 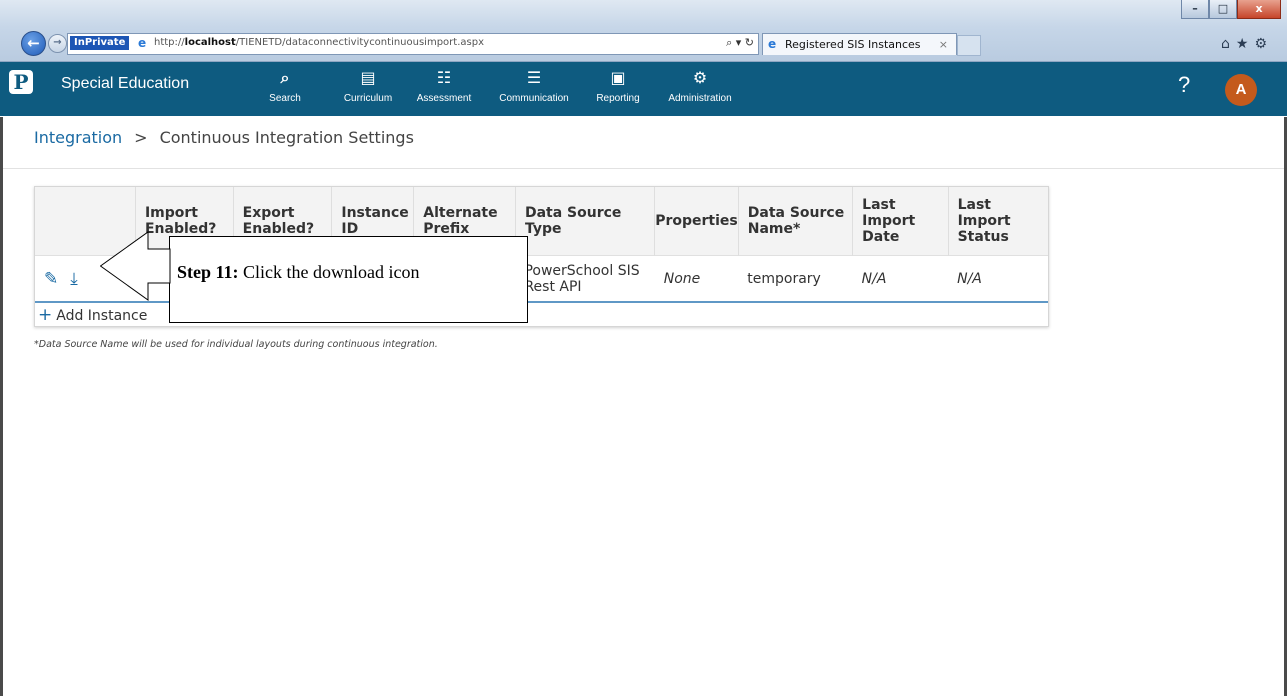 I want to click on window-controls: – □ x, so click(x=1231, y=9).